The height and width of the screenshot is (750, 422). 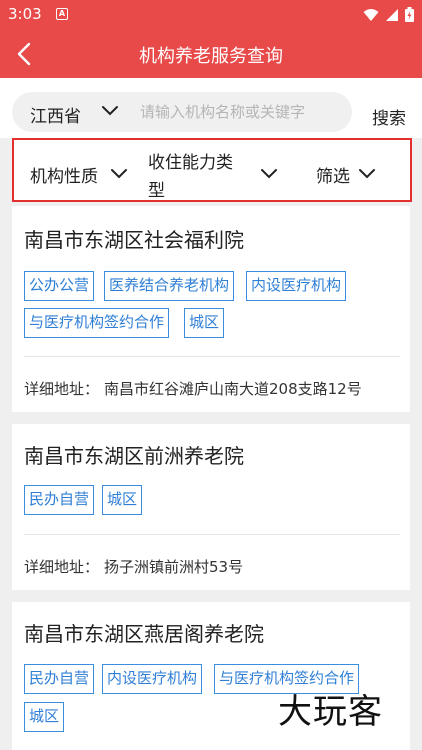 I want to click on institution-name: 南昌市东湖区社会福利院, so click(x=134, y=240).